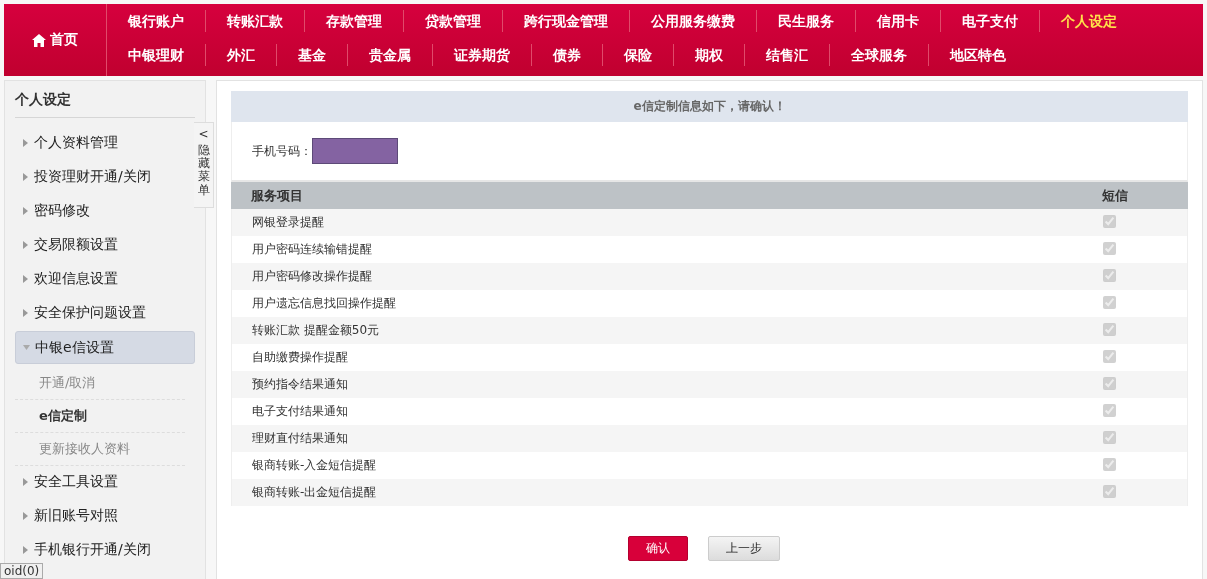 The width and height of the screenshot is (1207, 579). Describe the element at coordinates (354, 21) in the screenshot. I see `nav-tab: 存款管理` at that location.